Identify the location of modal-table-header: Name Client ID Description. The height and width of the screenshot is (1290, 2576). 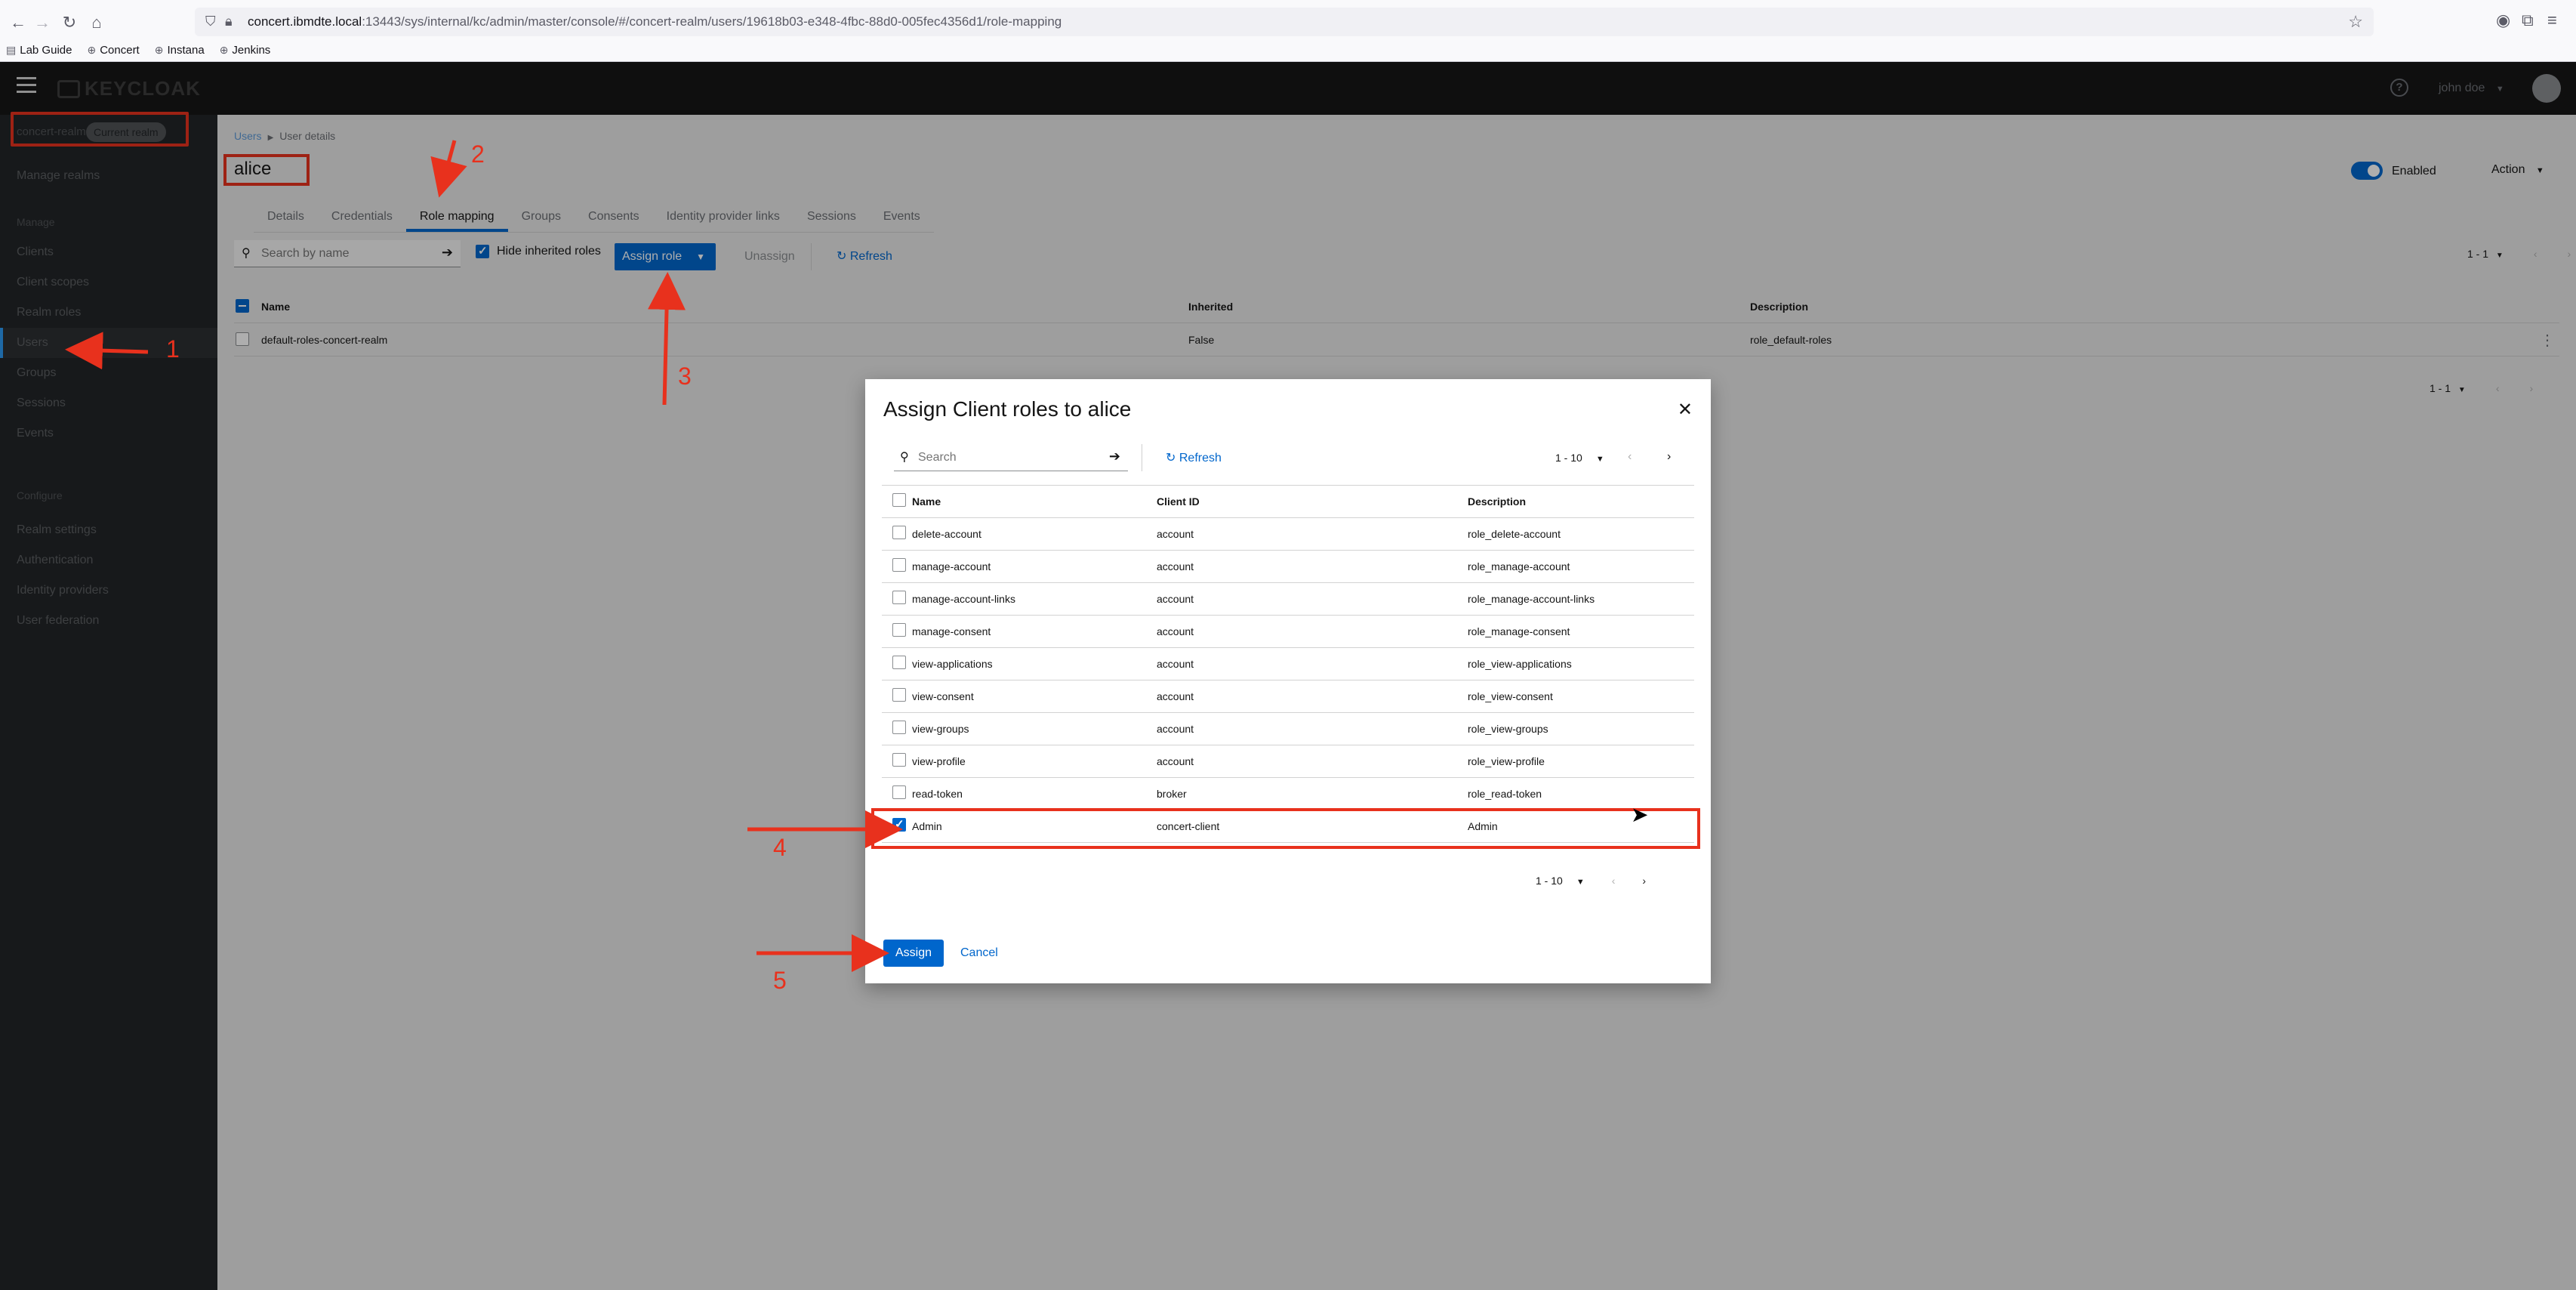
(1288, 501).